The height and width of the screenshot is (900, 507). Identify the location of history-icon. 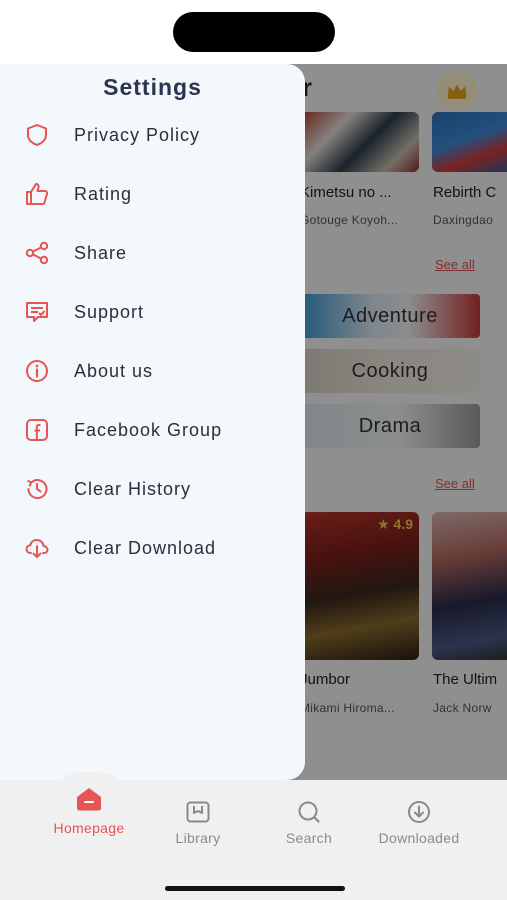
(37, 489).